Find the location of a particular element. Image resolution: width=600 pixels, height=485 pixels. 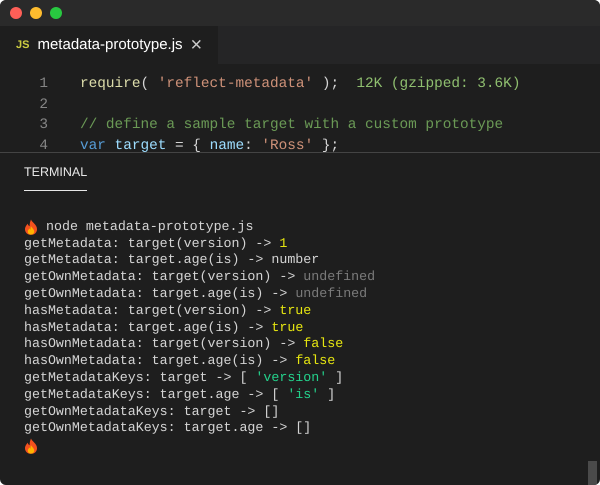

output-line: hasOwnMetadata: target(version) -> false is located at coordinates (184, 345).